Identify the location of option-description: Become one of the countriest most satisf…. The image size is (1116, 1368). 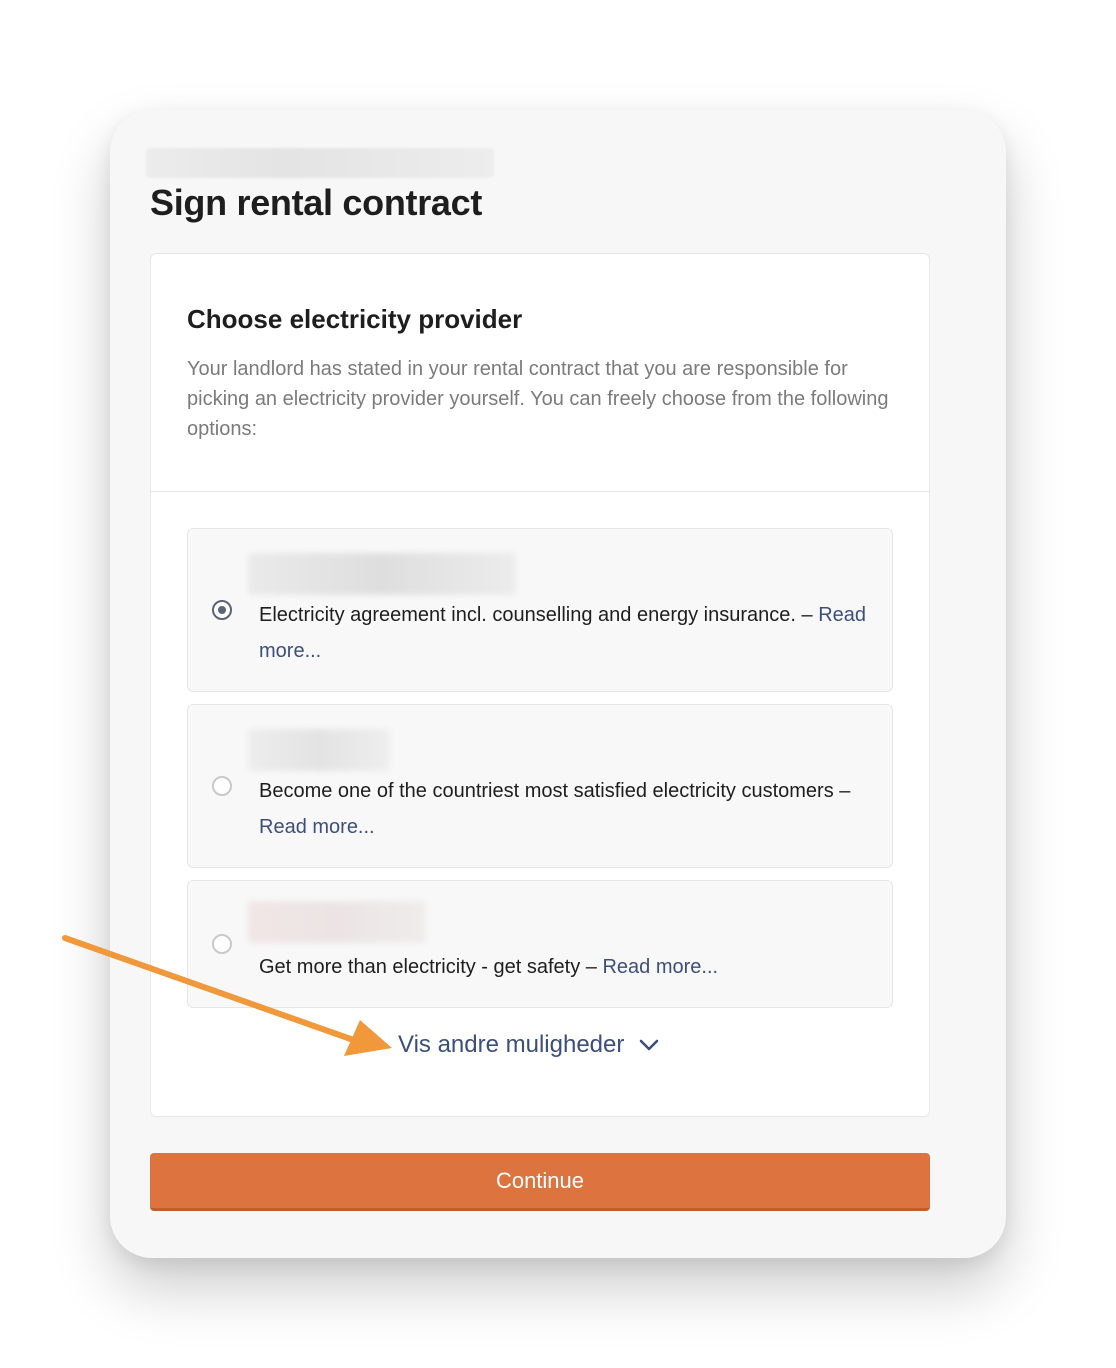
(569, 809).